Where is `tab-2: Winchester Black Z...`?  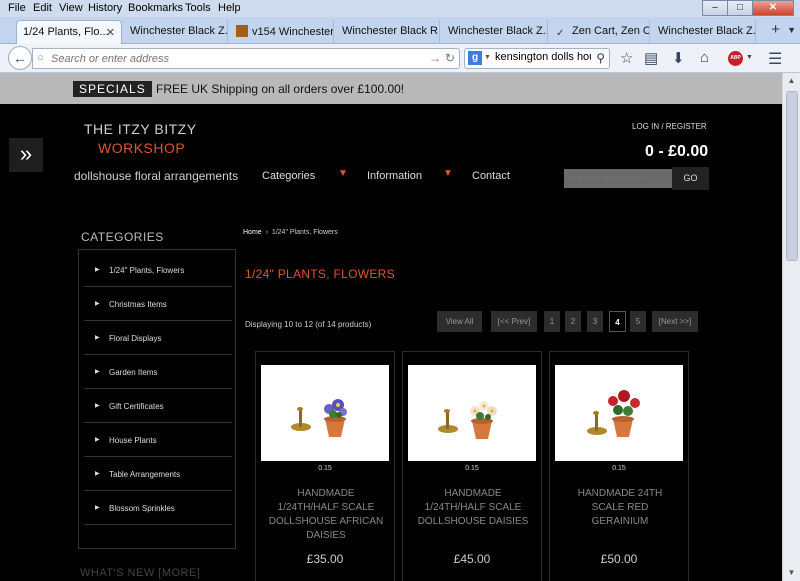
tab-2: Winchester Black Z... is located at coordinates (176, 32).